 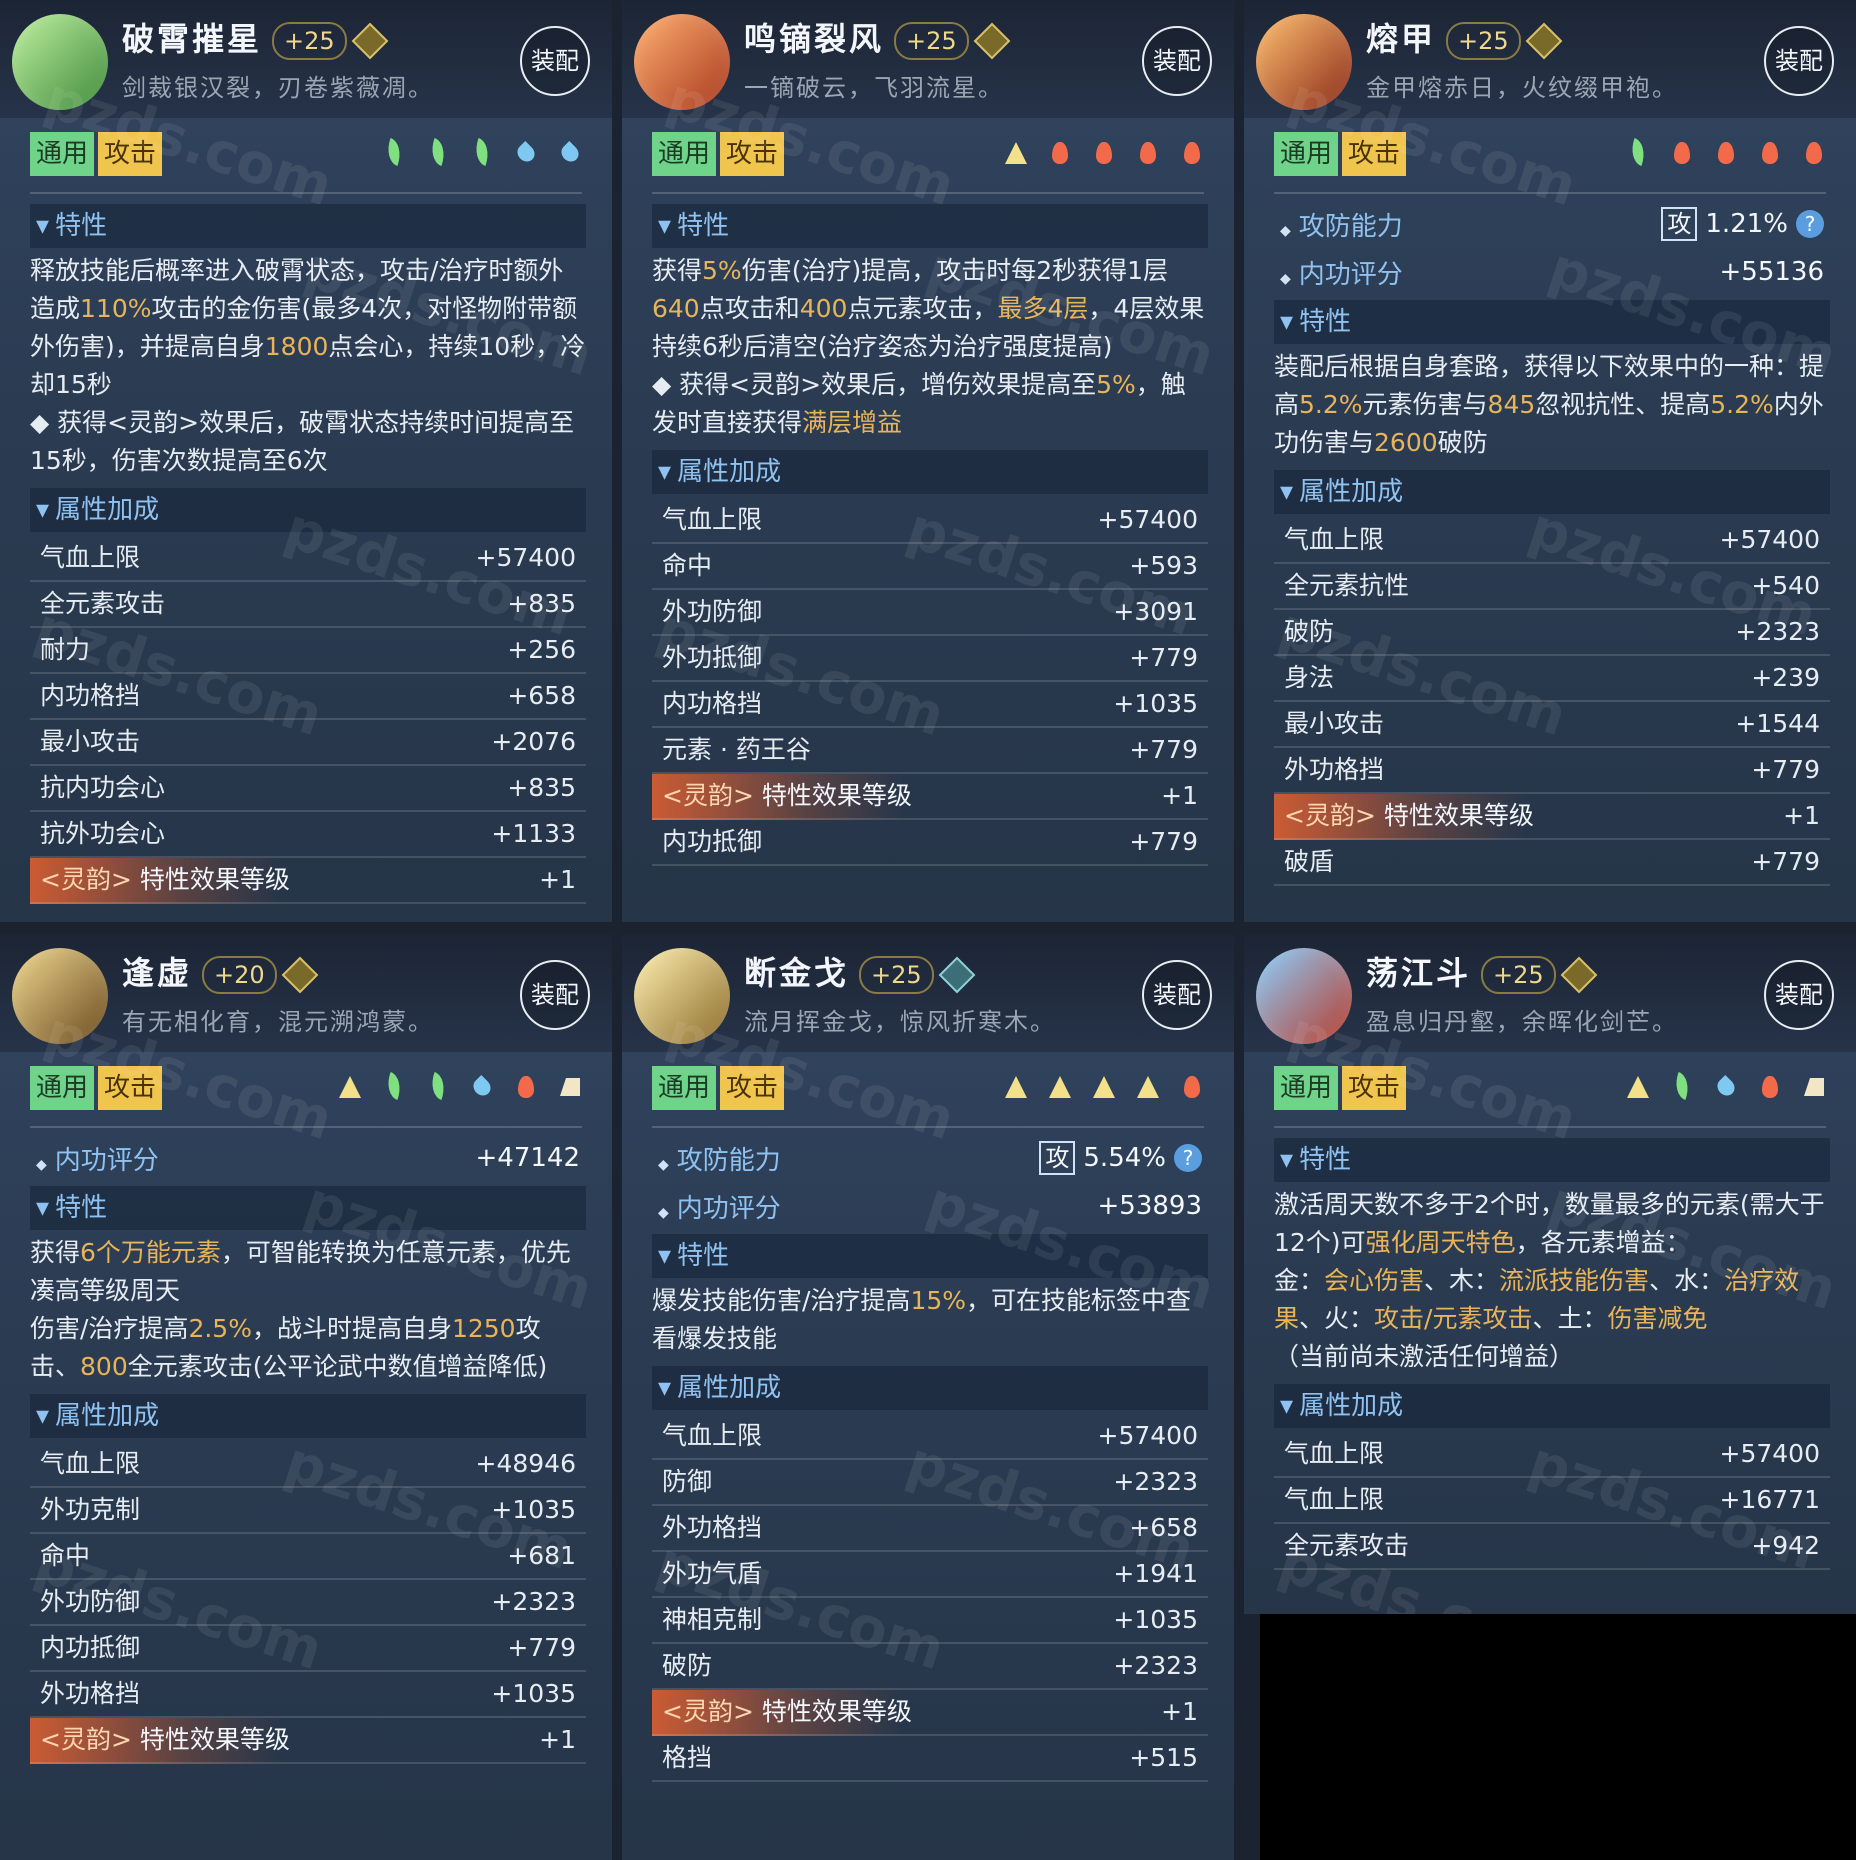 I want to click on stat-value: +2323, so click(x=1777, y=631).